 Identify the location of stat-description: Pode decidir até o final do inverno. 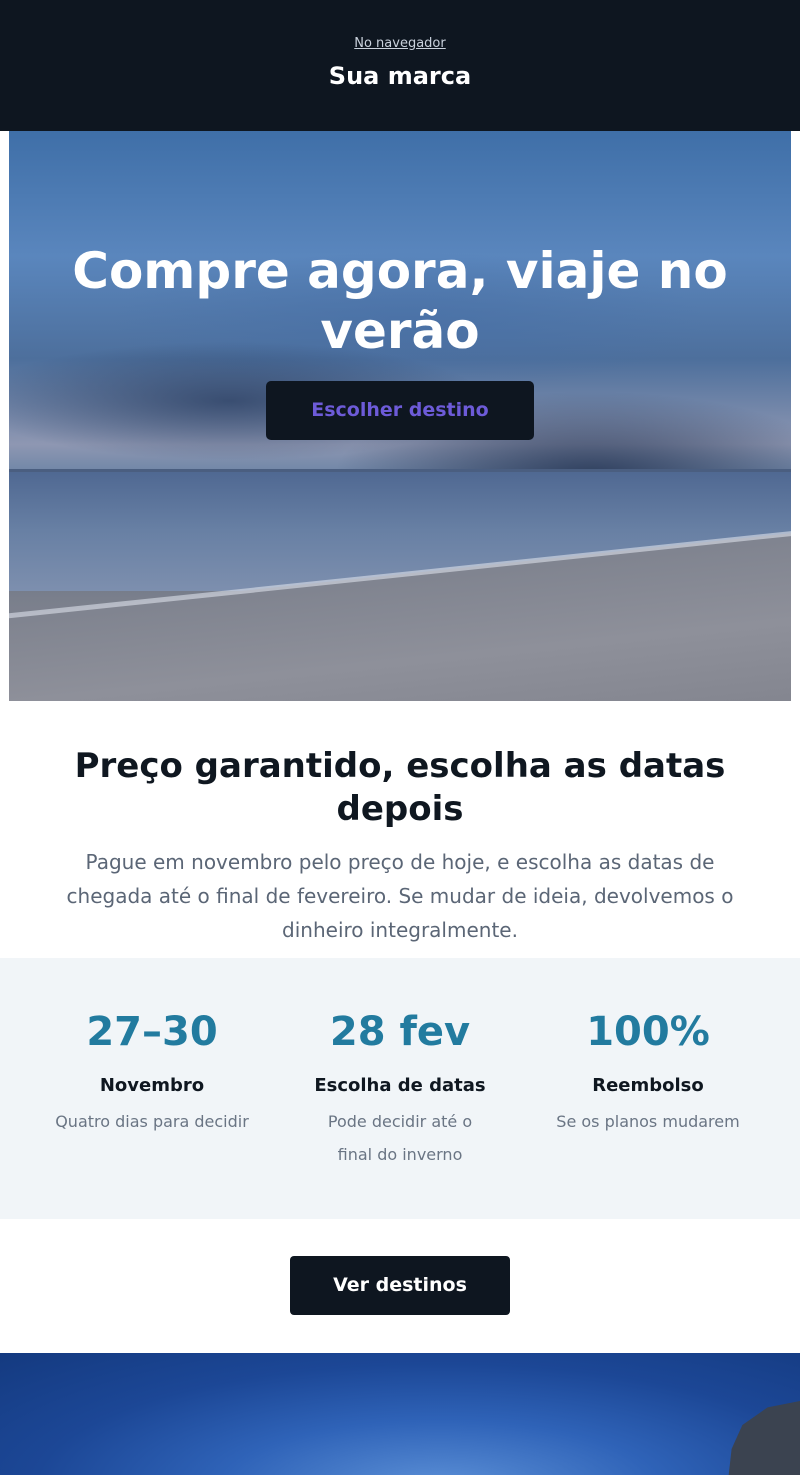
(400, 1138).